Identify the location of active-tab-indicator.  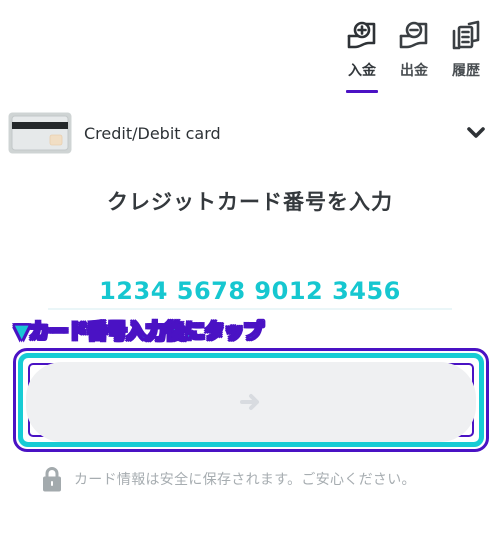
(362, 91).